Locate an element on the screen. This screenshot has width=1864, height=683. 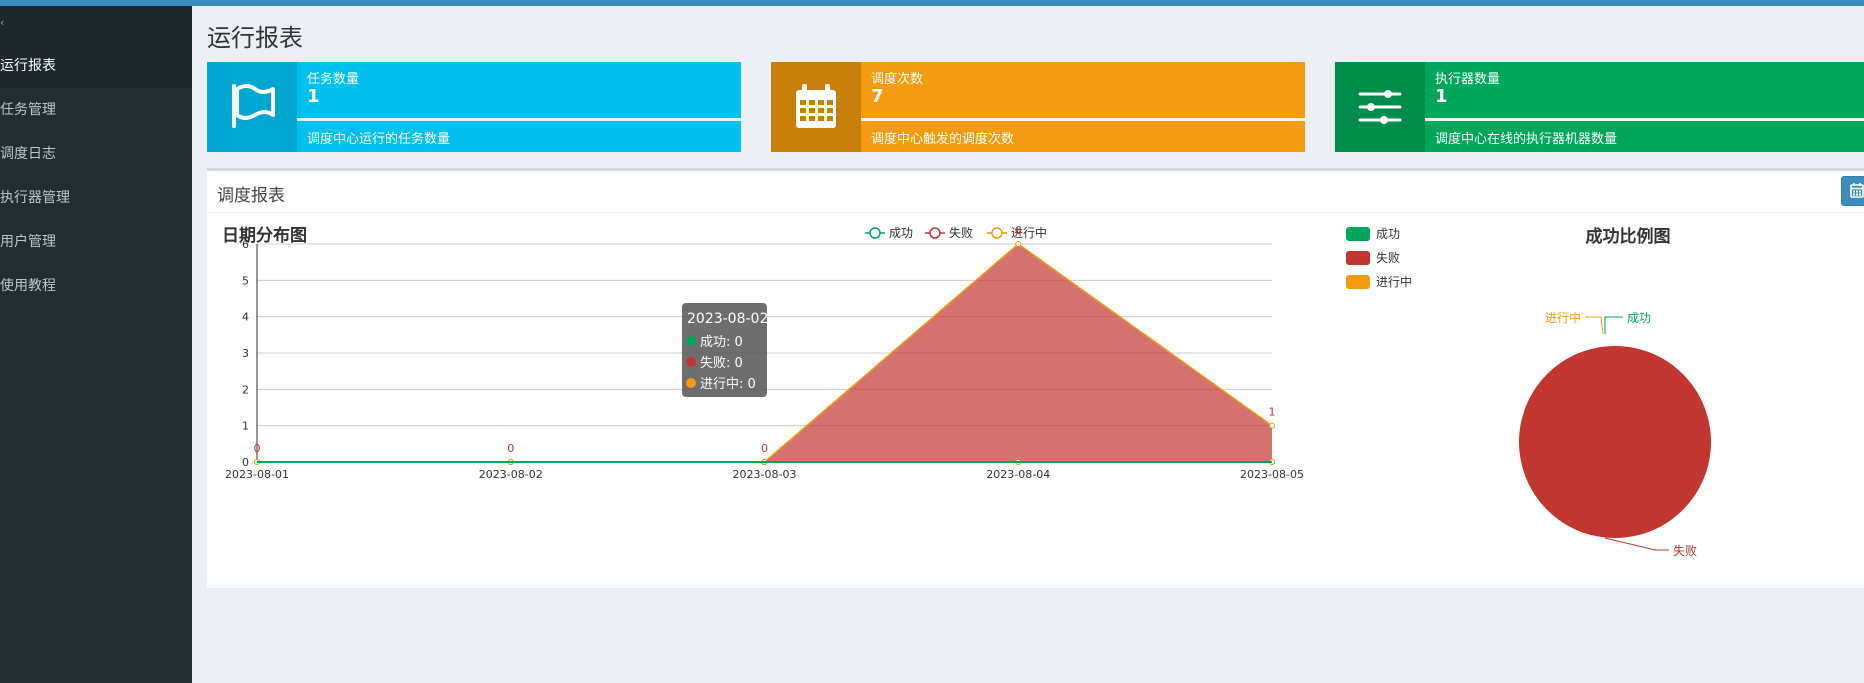
sidebar-item-help: 使用教程 is located at coordinates (96, 286).